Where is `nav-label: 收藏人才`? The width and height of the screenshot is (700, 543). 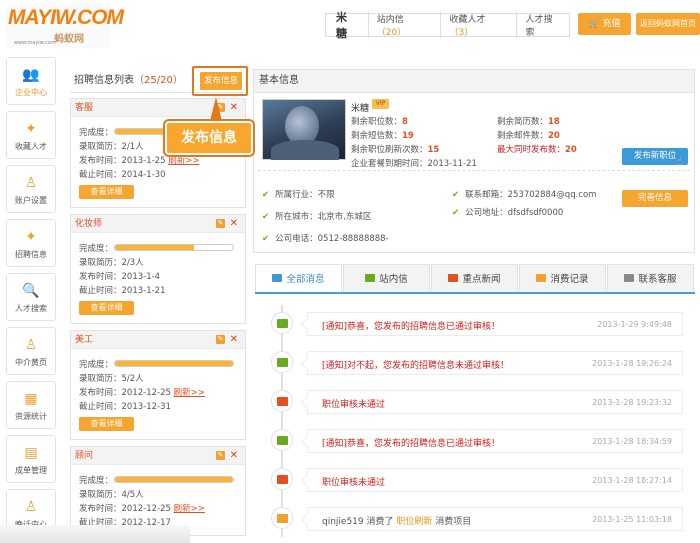 nav-label: 收藏人才 is located at coordinates (31, 146).